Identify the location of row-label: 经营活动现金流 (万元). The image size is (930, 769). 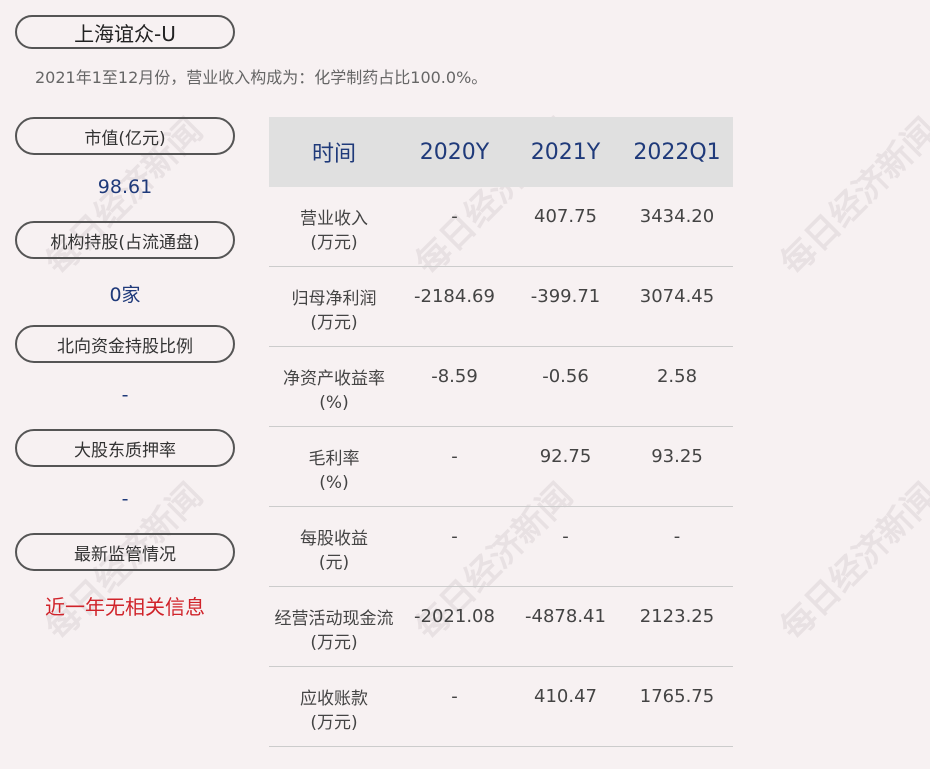
(334, 626).